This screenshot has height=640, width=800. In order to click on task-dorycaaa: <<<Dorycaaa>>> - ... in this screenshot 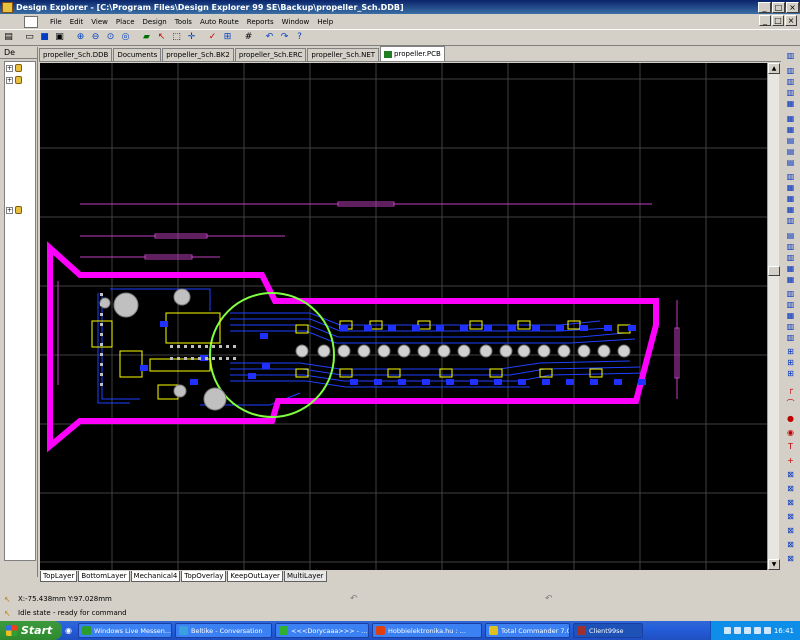, I will do `click(322, 630)`.